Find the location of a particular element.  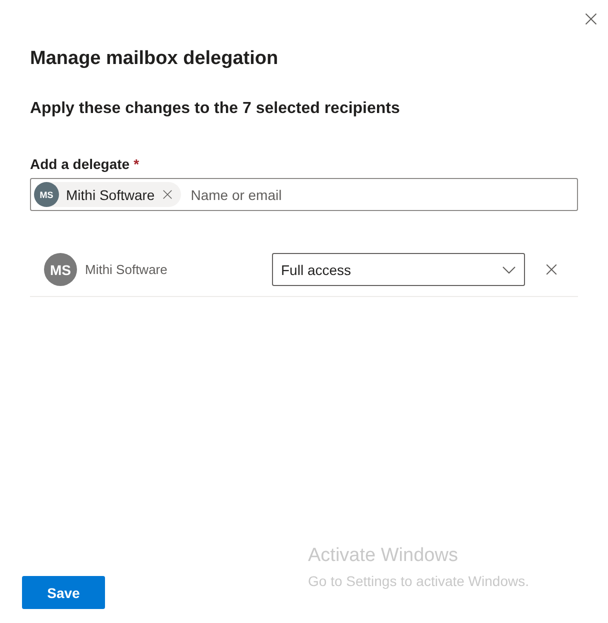

remove-chip-button is located at coordinates (167, 194).